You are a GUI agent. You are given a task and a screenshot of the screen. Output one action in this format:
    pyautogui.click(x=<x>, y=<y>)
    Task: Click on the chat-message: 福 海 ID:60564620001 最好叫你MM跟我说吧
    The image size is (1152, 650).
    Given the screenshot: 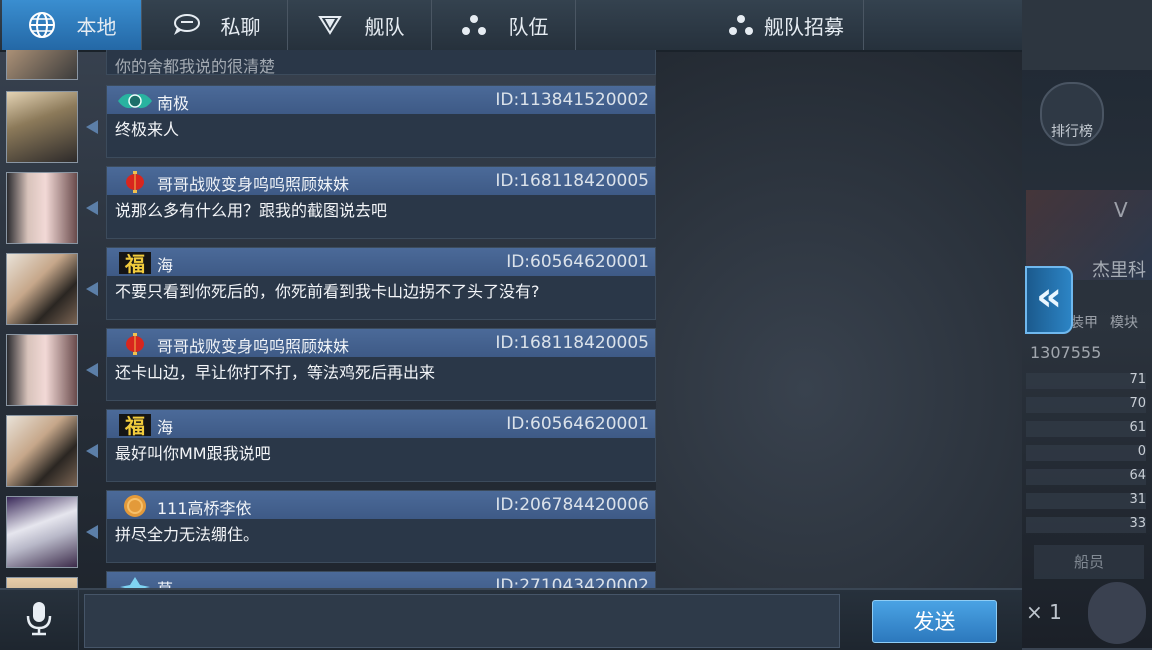 What is the action you would take?
    pyautogui.click(x=328, y=448)
    